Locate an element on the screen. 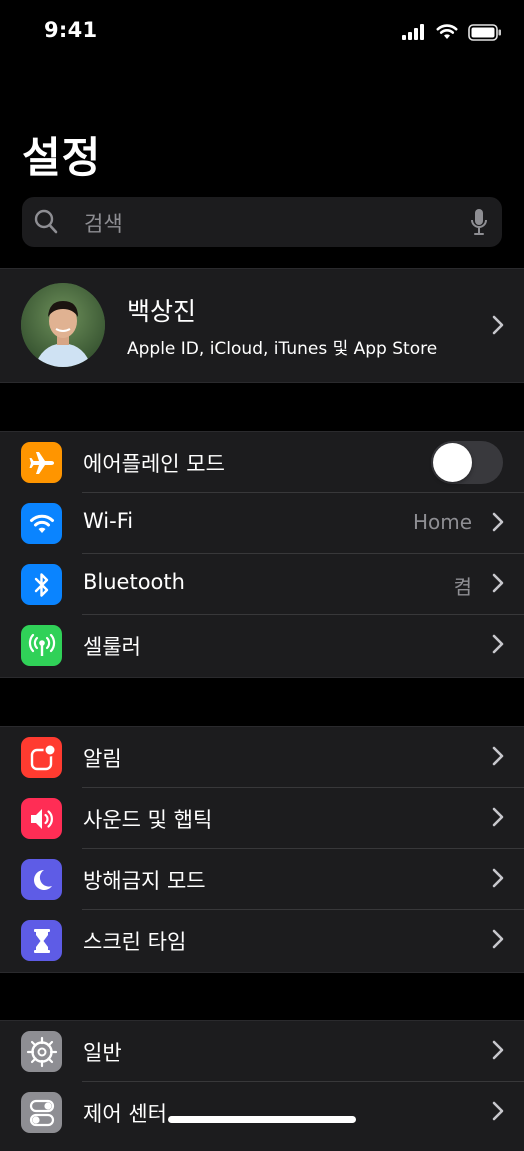  wifi-icon is located at coordinates (41, 523).